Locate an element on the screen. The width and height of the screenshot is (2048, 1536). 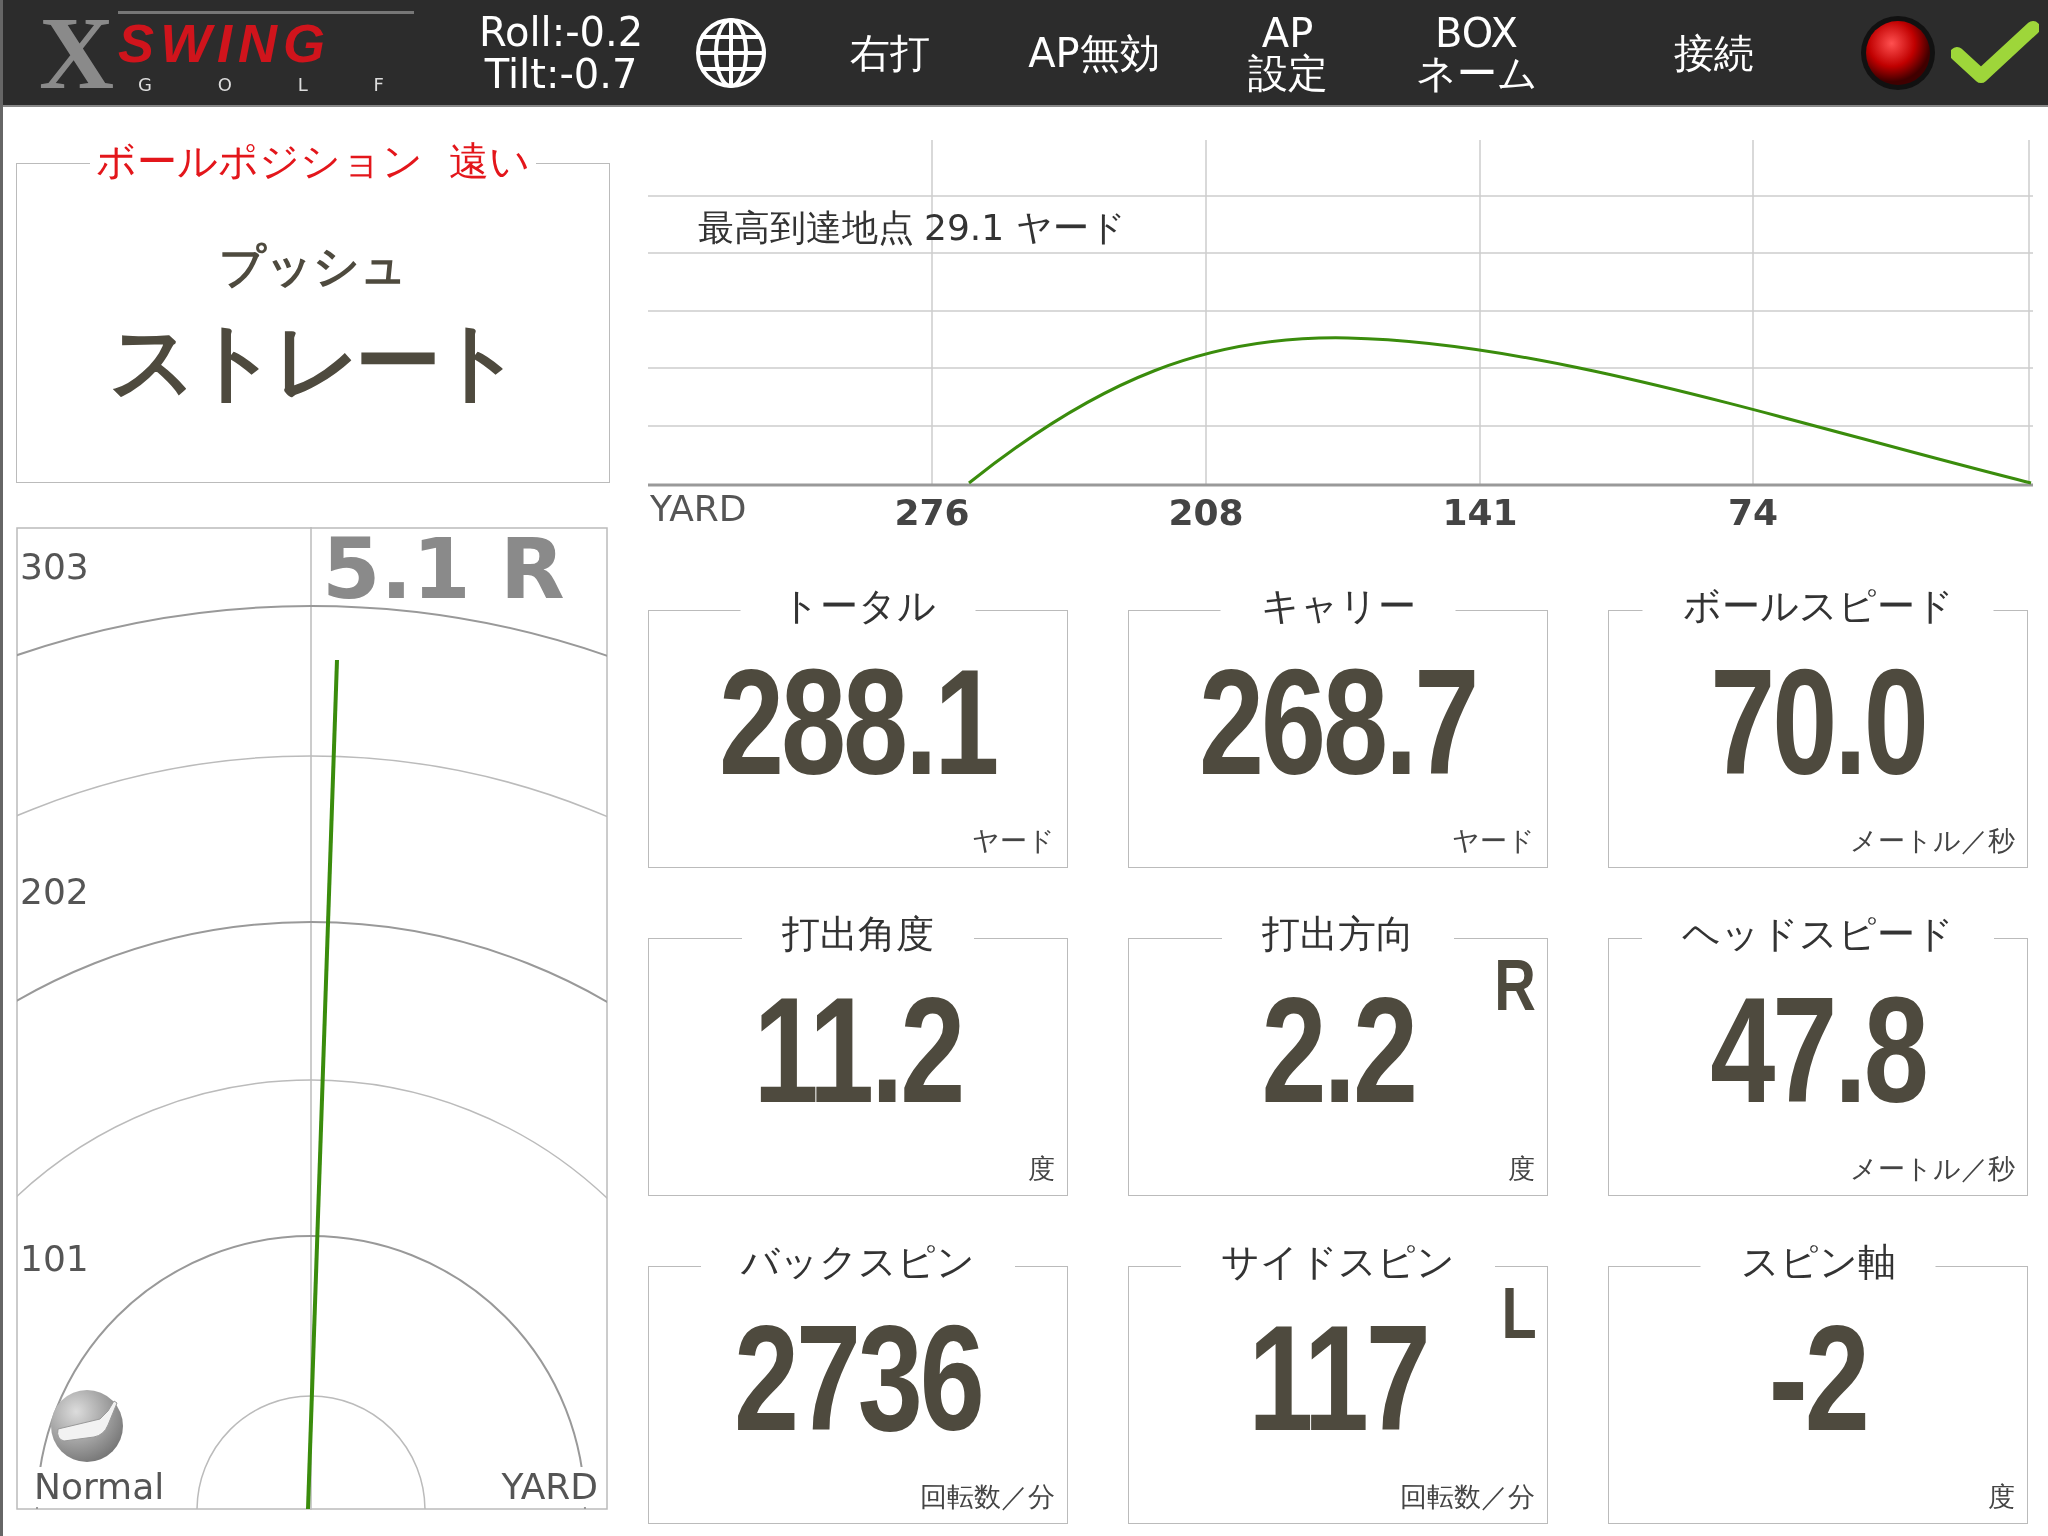
ball-position-label: ボールポジション is located at coordinates (259, 161).